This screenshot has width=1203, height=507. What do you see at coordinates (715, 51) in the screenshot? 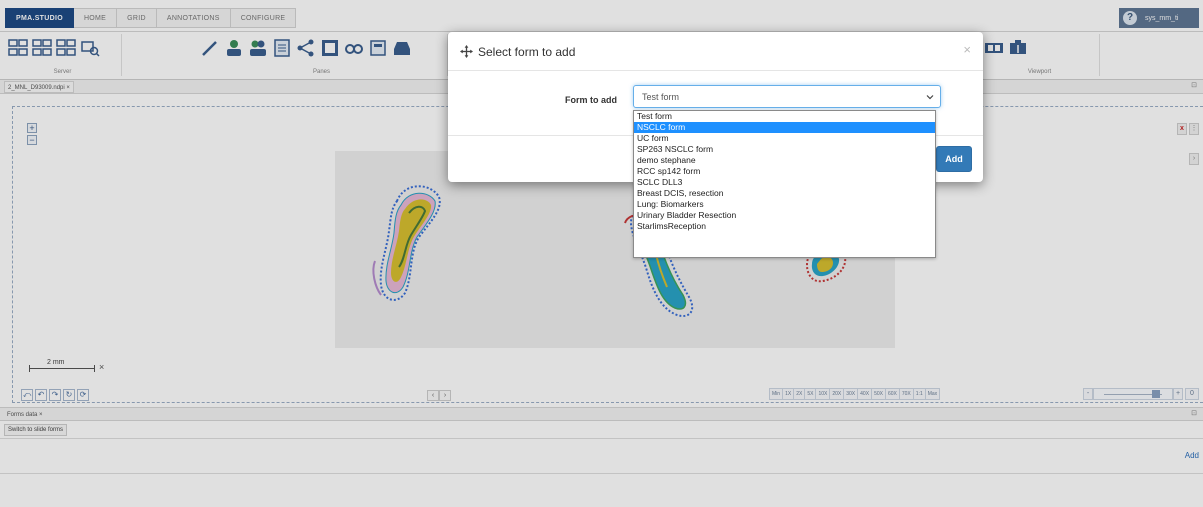
I see `dialog-header: Select form to add ×` at bounding box center [715, 51].